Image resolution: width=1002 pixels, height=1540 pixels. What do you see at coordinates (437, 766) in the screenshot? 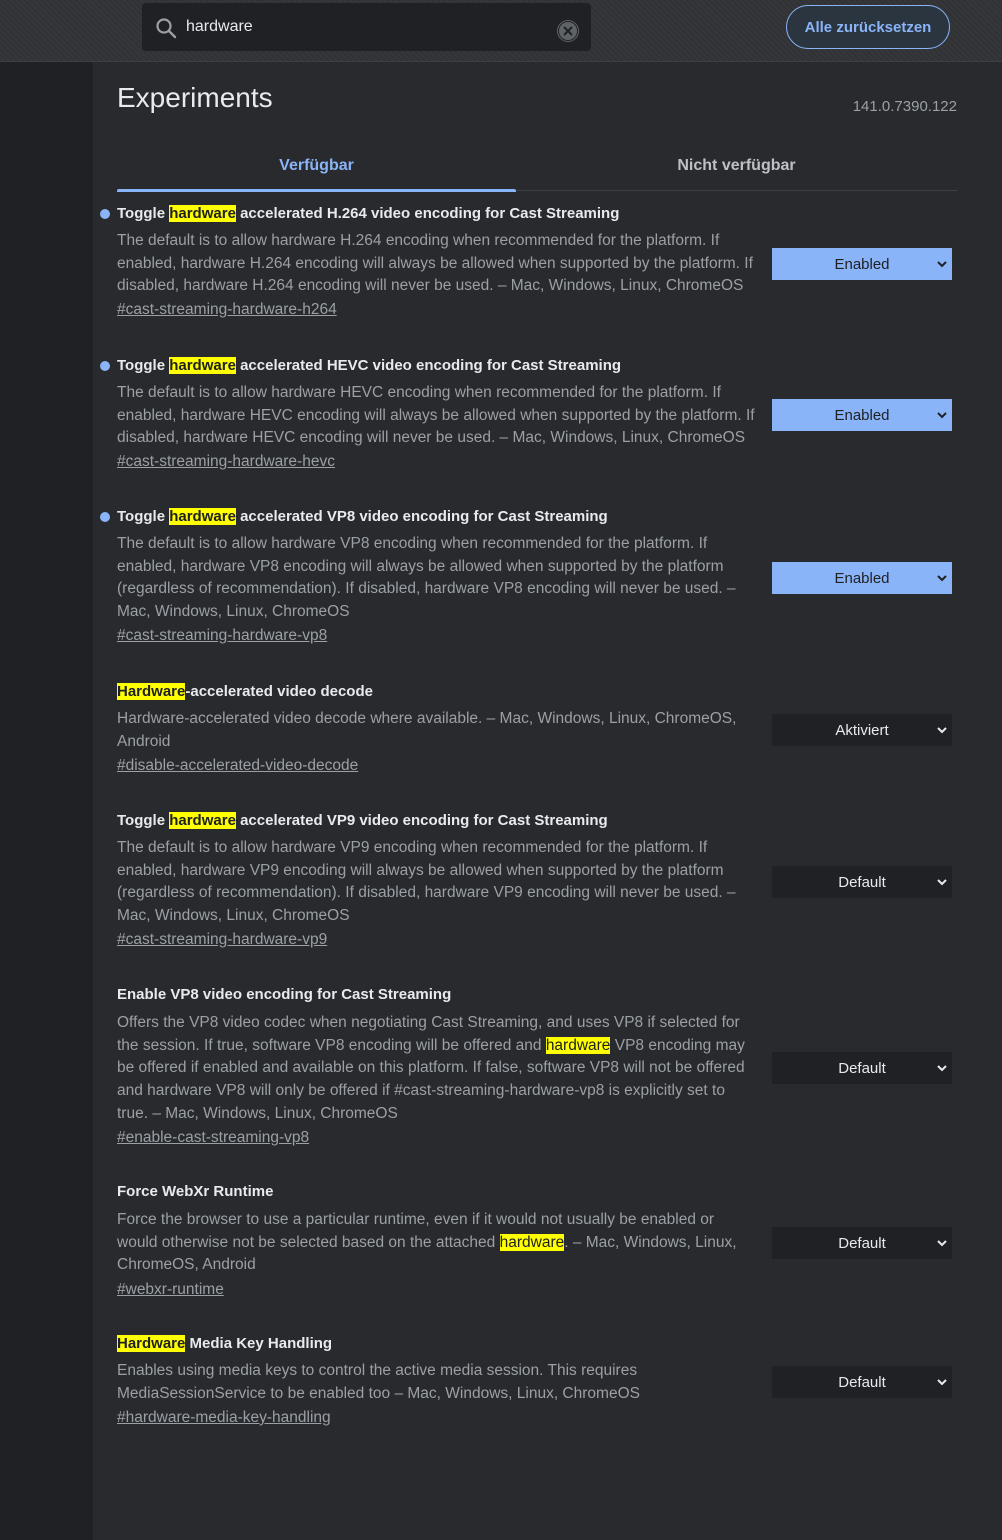
I see `experiment-permalink: #disable-accelerated-video-decode` at bounding box center [437, 766].